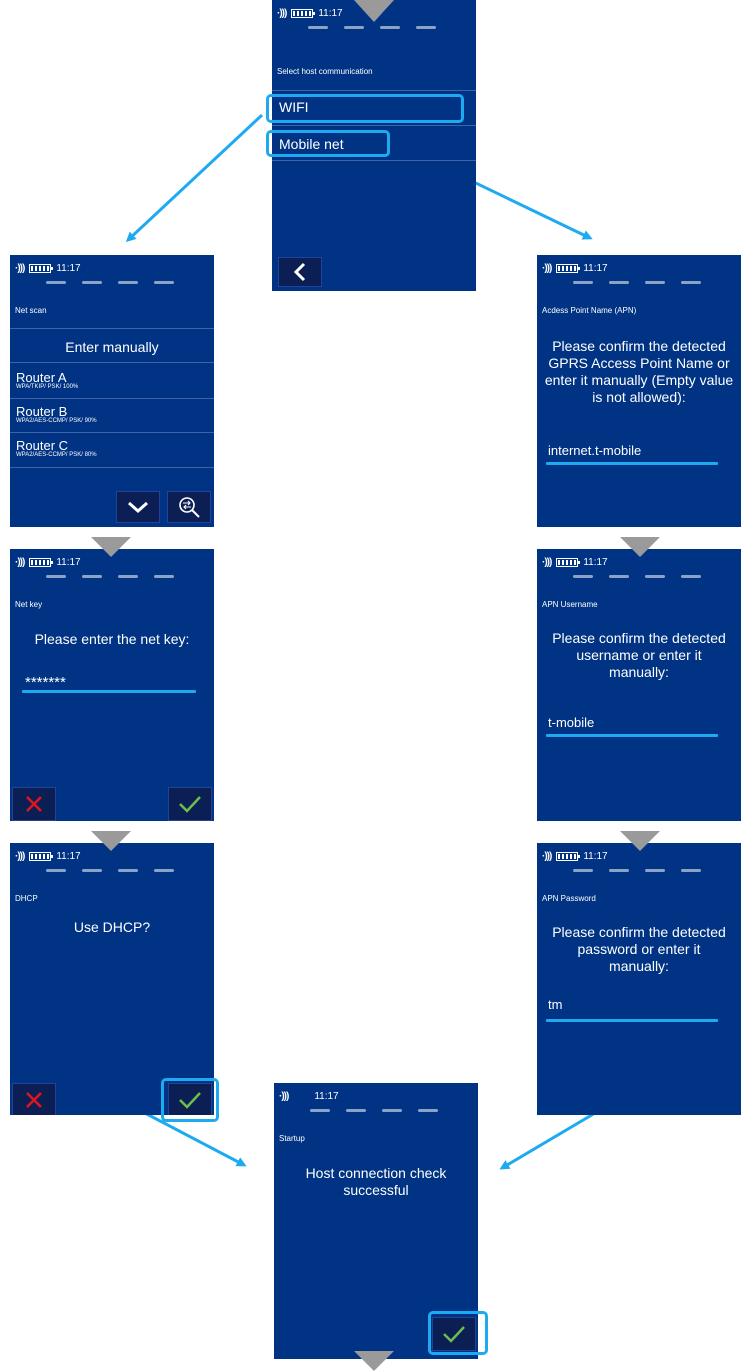 This screenshot has height=1371, width=742. Describe the element at coordinates (325, 71) in the screenshot. I see `screen-title: Select host communication` at that location.